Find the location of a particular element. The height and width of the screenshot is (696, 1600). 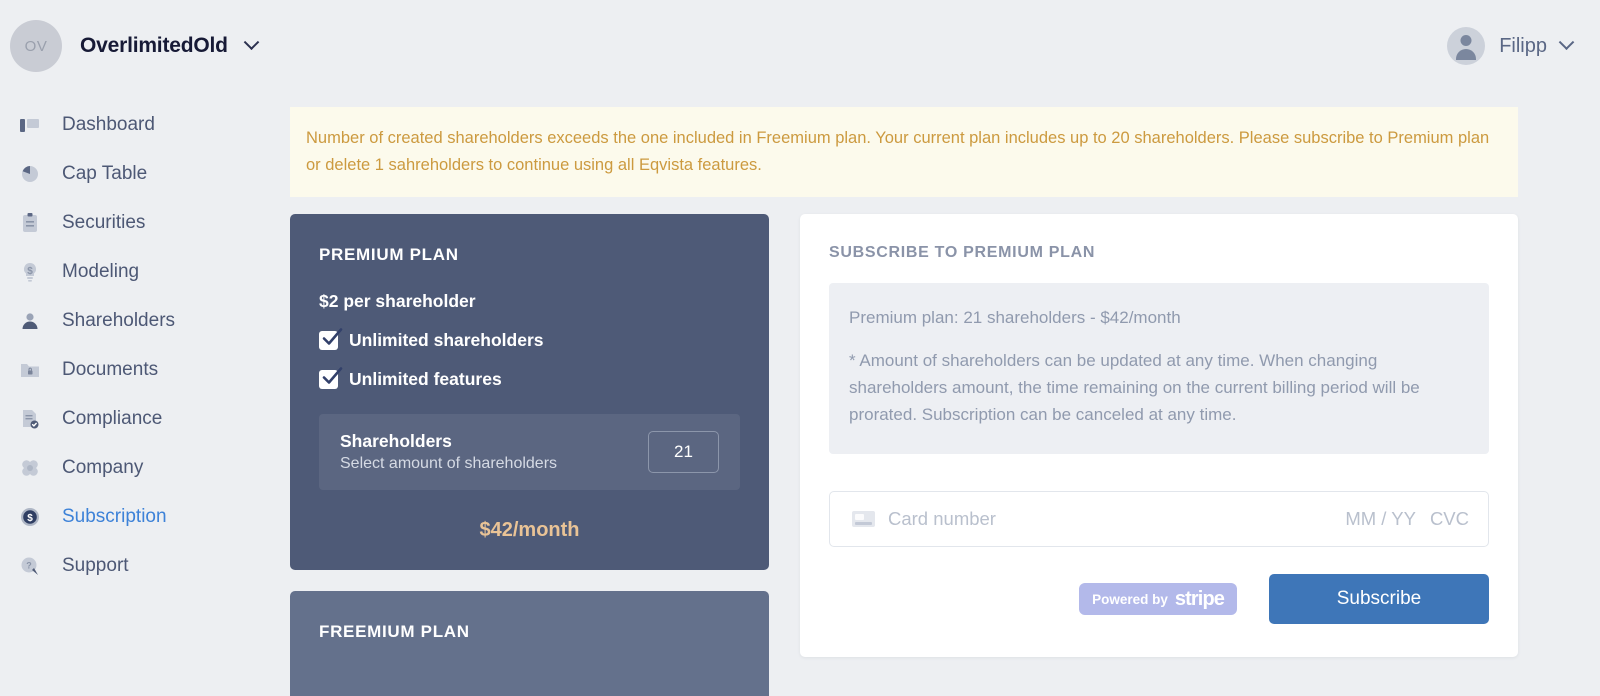

stripe-wordmark: stripe is located at coordinates (1199, 598).